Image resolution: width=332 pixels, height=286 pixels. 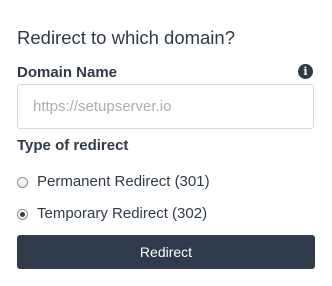 I want to click on redirect-type-label: Type of redirect, so click(x=73, y=145).